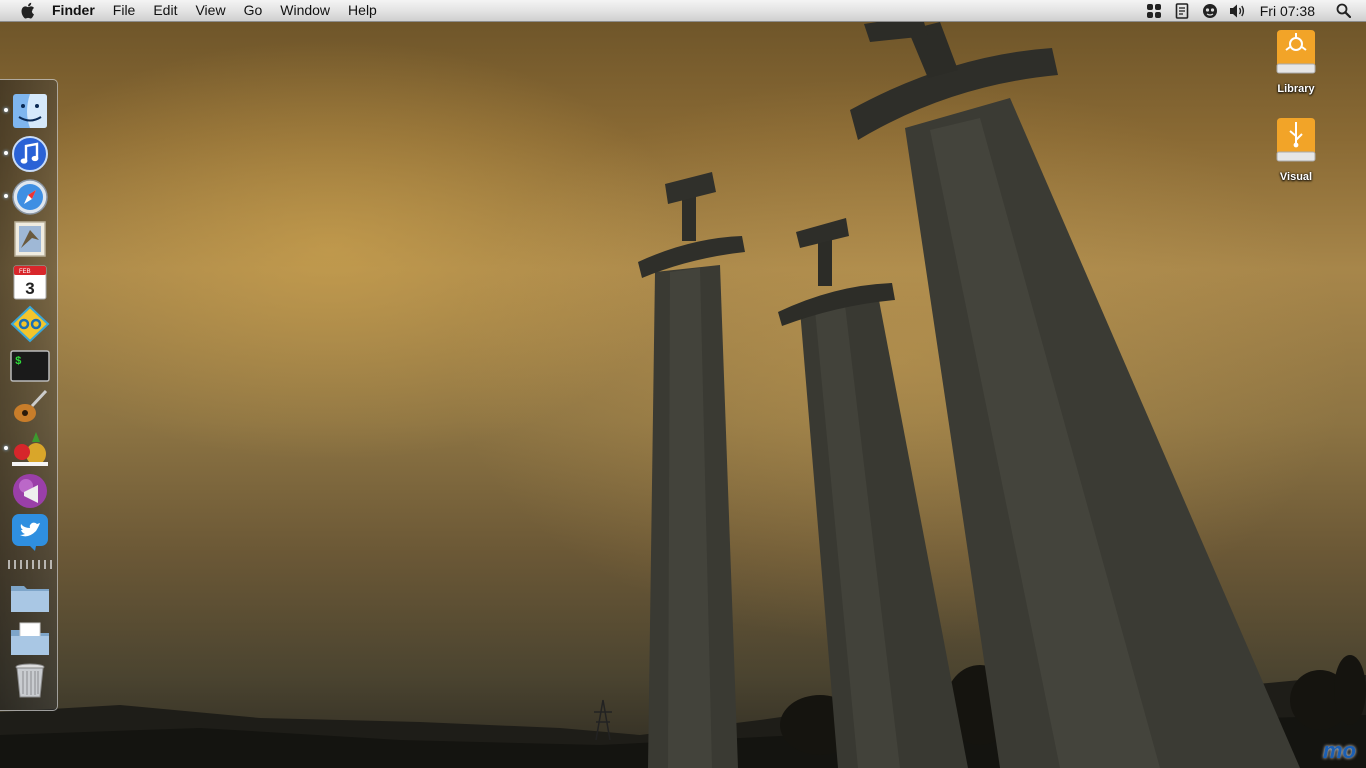 The width and height of the screenshot is (1366, 768). Describe the element at coordinates (1296, 177) in the screenshot. I see `drive-label: Visual` at that location.